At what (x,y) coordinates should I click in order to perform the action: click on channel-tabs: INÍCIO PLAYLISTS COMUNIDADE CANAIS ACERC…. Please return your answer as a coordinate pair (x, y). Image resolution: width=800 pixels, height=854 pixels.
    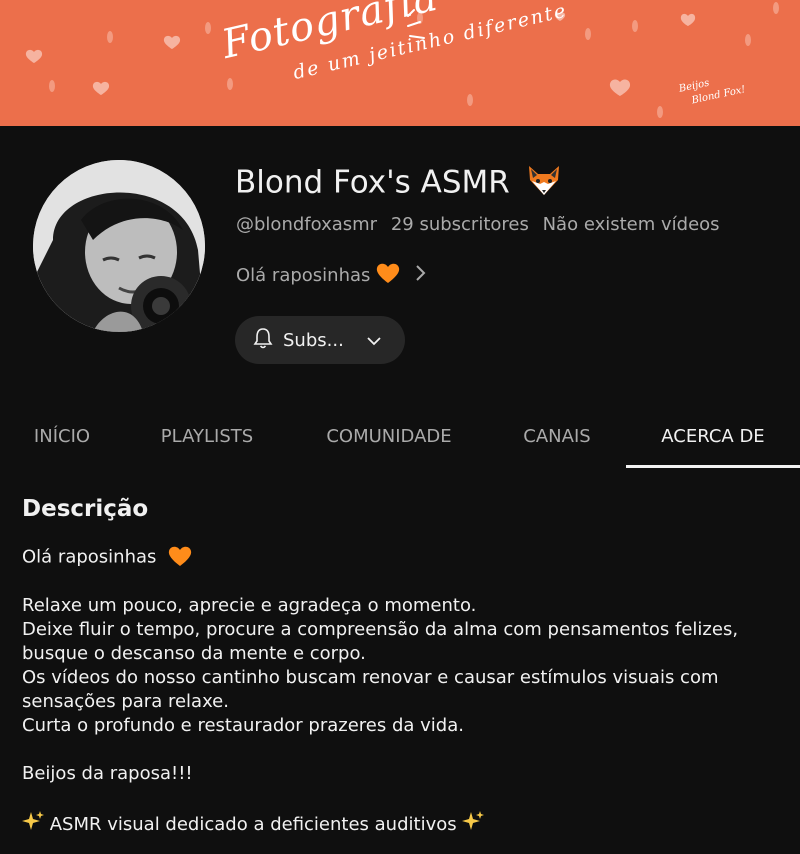
    Looking at the image, I should click on (400, 435).